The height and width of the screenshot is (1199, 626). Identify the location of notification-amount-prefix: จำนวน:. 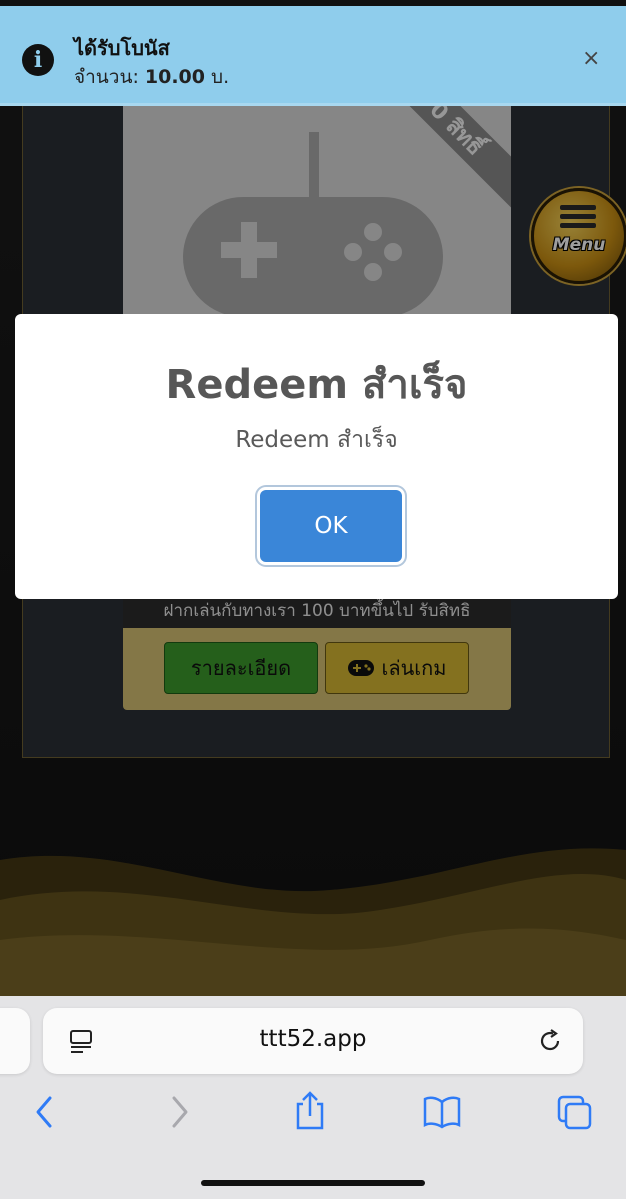
(109, 77).